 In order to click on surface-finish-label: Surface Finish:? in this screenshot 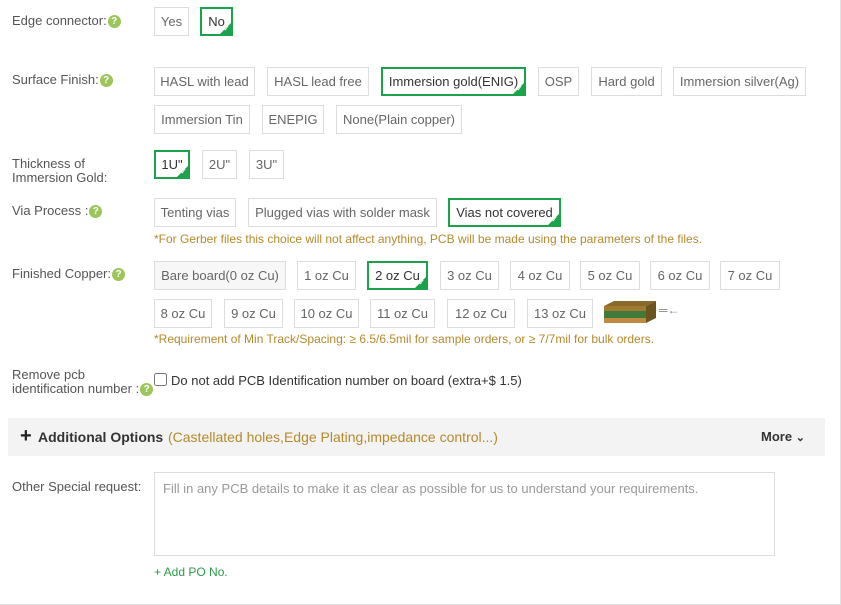, I will do `click(62, 80)`.